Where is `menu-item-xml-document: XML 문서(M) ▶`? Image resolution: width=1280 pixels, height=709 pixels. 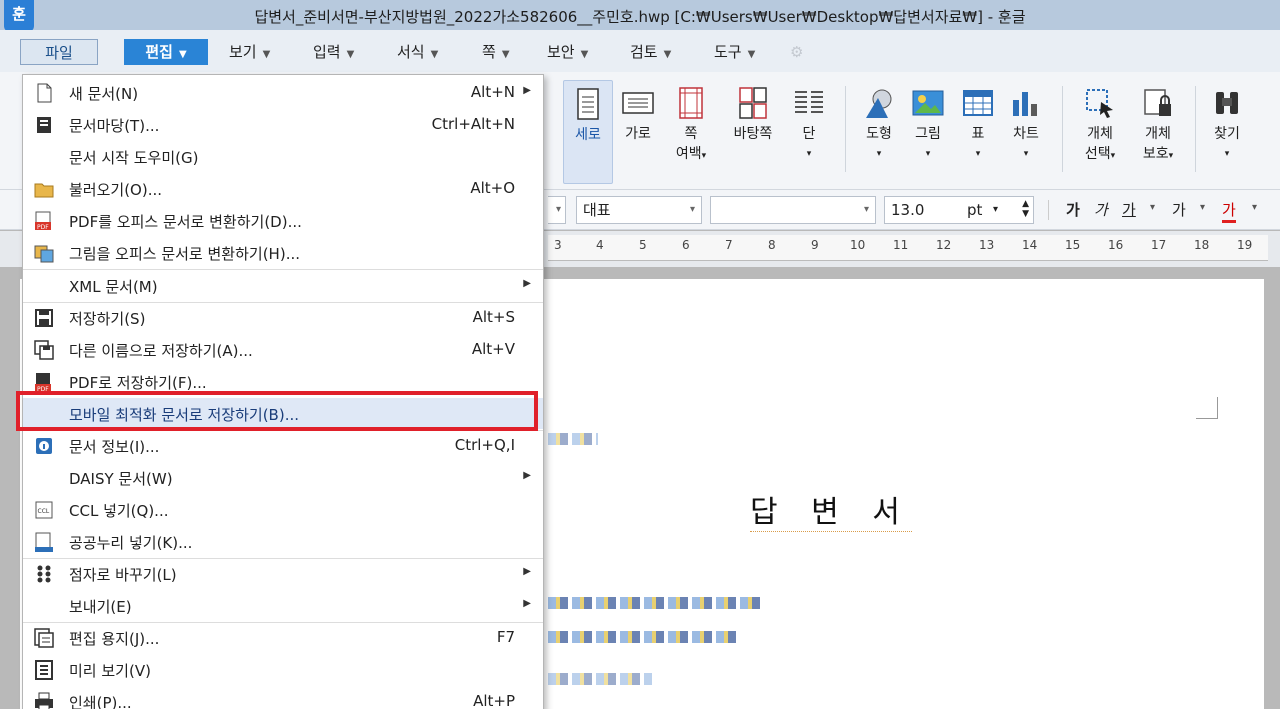
menu-item-xml-document: XML 문서(M) ▶ is located at coordinates (283, 285).